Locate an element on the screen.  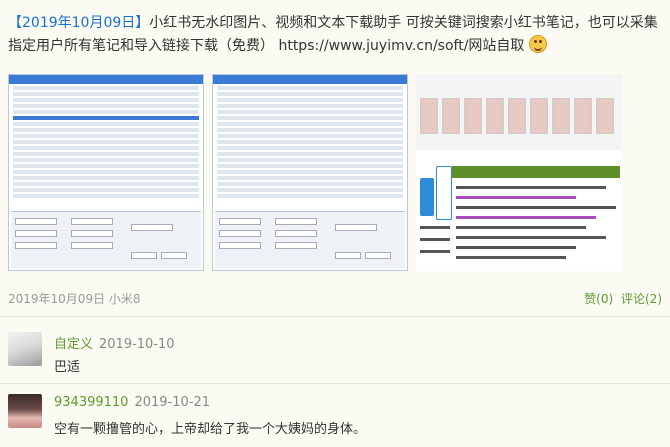
comment-date: 2019-10-21 is located at coordinates (172, 402).